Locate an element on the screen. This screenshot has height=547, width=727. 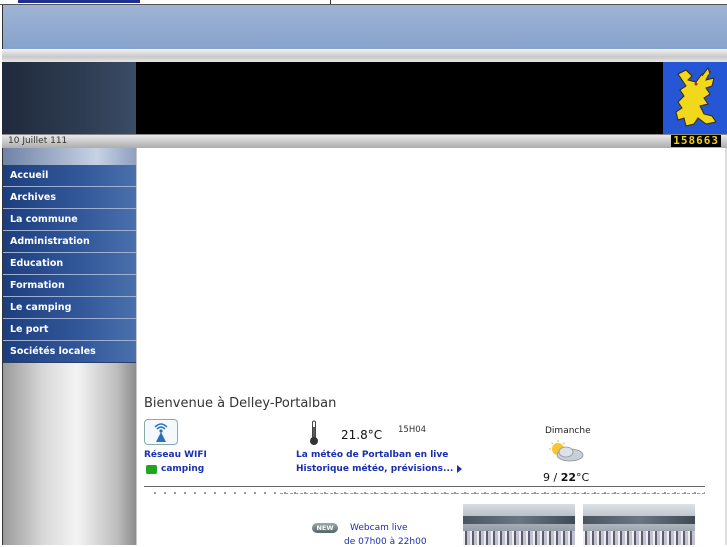
arrow-right-icon is located at coordinates (460, 469).